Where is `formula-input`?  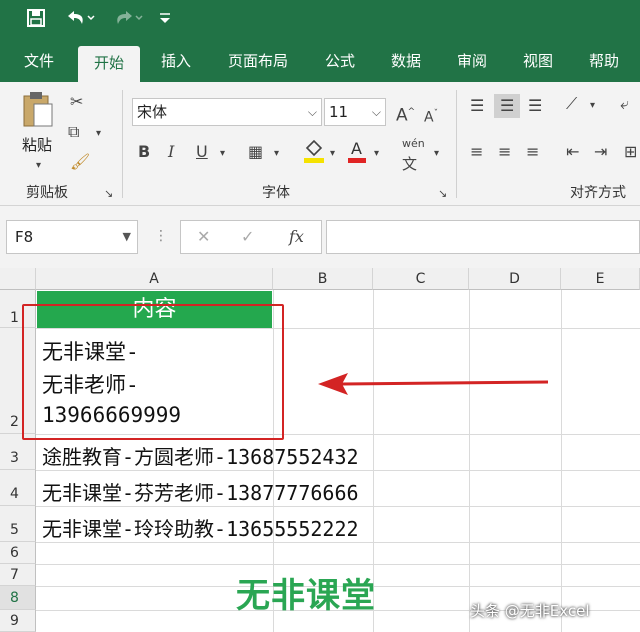 formula-input is located at coordinates (483, 237).